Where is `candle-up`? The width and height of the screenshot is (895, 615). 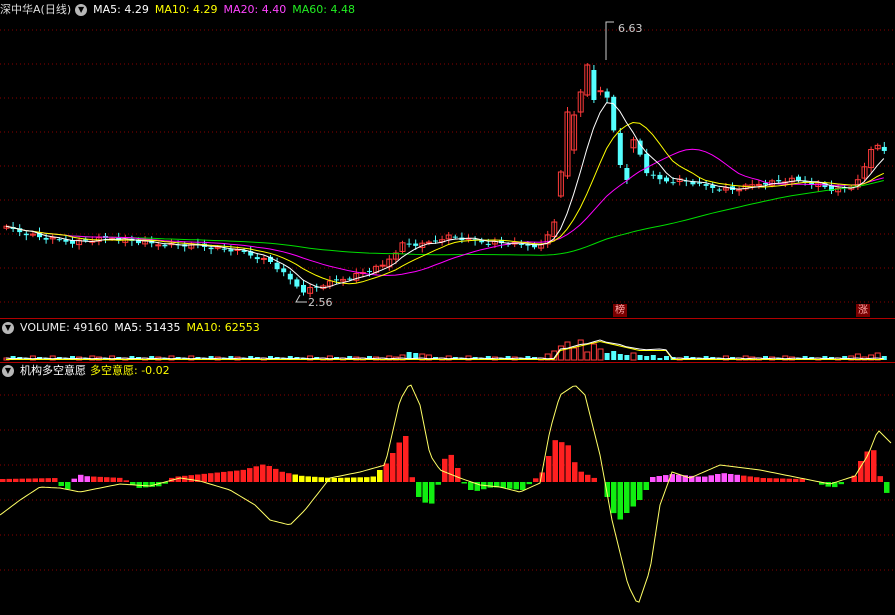
candle-up is located at coordinates (263, 258).